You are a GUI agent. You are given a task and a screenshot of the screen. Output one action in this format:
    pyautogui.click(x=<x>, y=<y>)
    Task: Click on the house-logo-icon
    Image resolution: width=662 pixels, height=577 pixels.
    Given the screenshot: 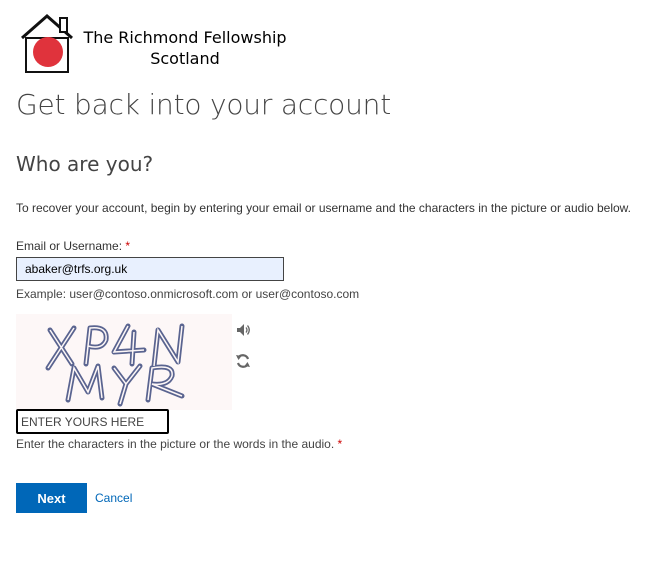 What is the action you would take?
    pyautogui.click(x=47, y=43)
    